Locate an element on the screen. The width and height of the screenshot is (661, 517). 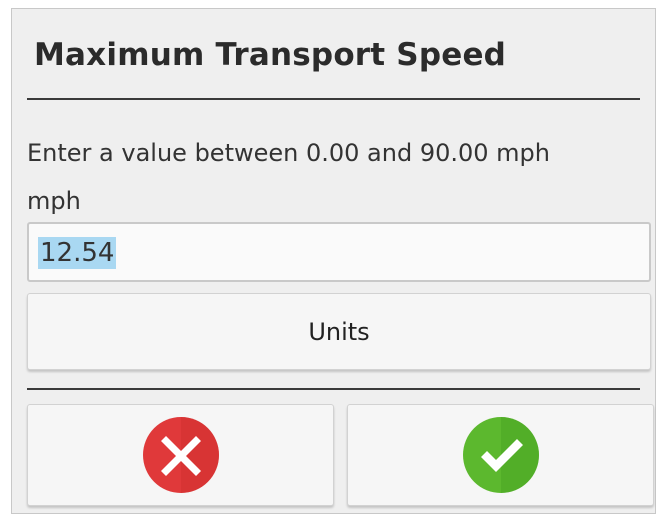
speed-value-text: 12.54 is located at coordinates (77, 253).